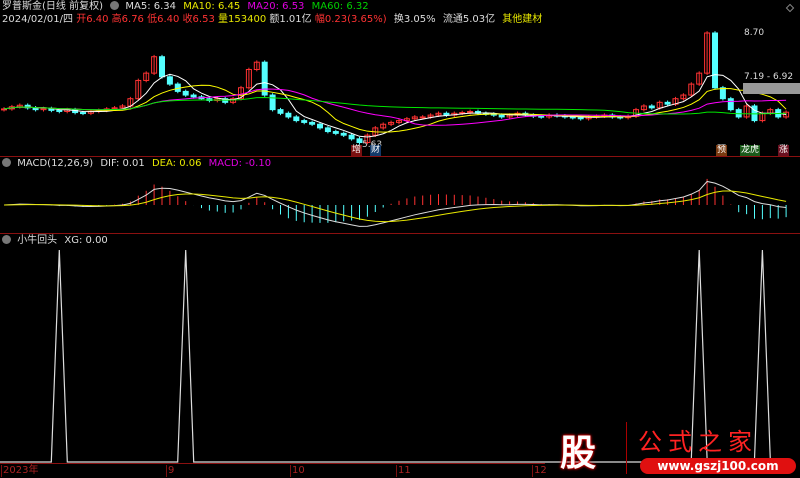  What do you see at coordinates (86, 240) in the screenshot?
I see `xg-value: XG: 0.00` at bounding box center [86, 240].